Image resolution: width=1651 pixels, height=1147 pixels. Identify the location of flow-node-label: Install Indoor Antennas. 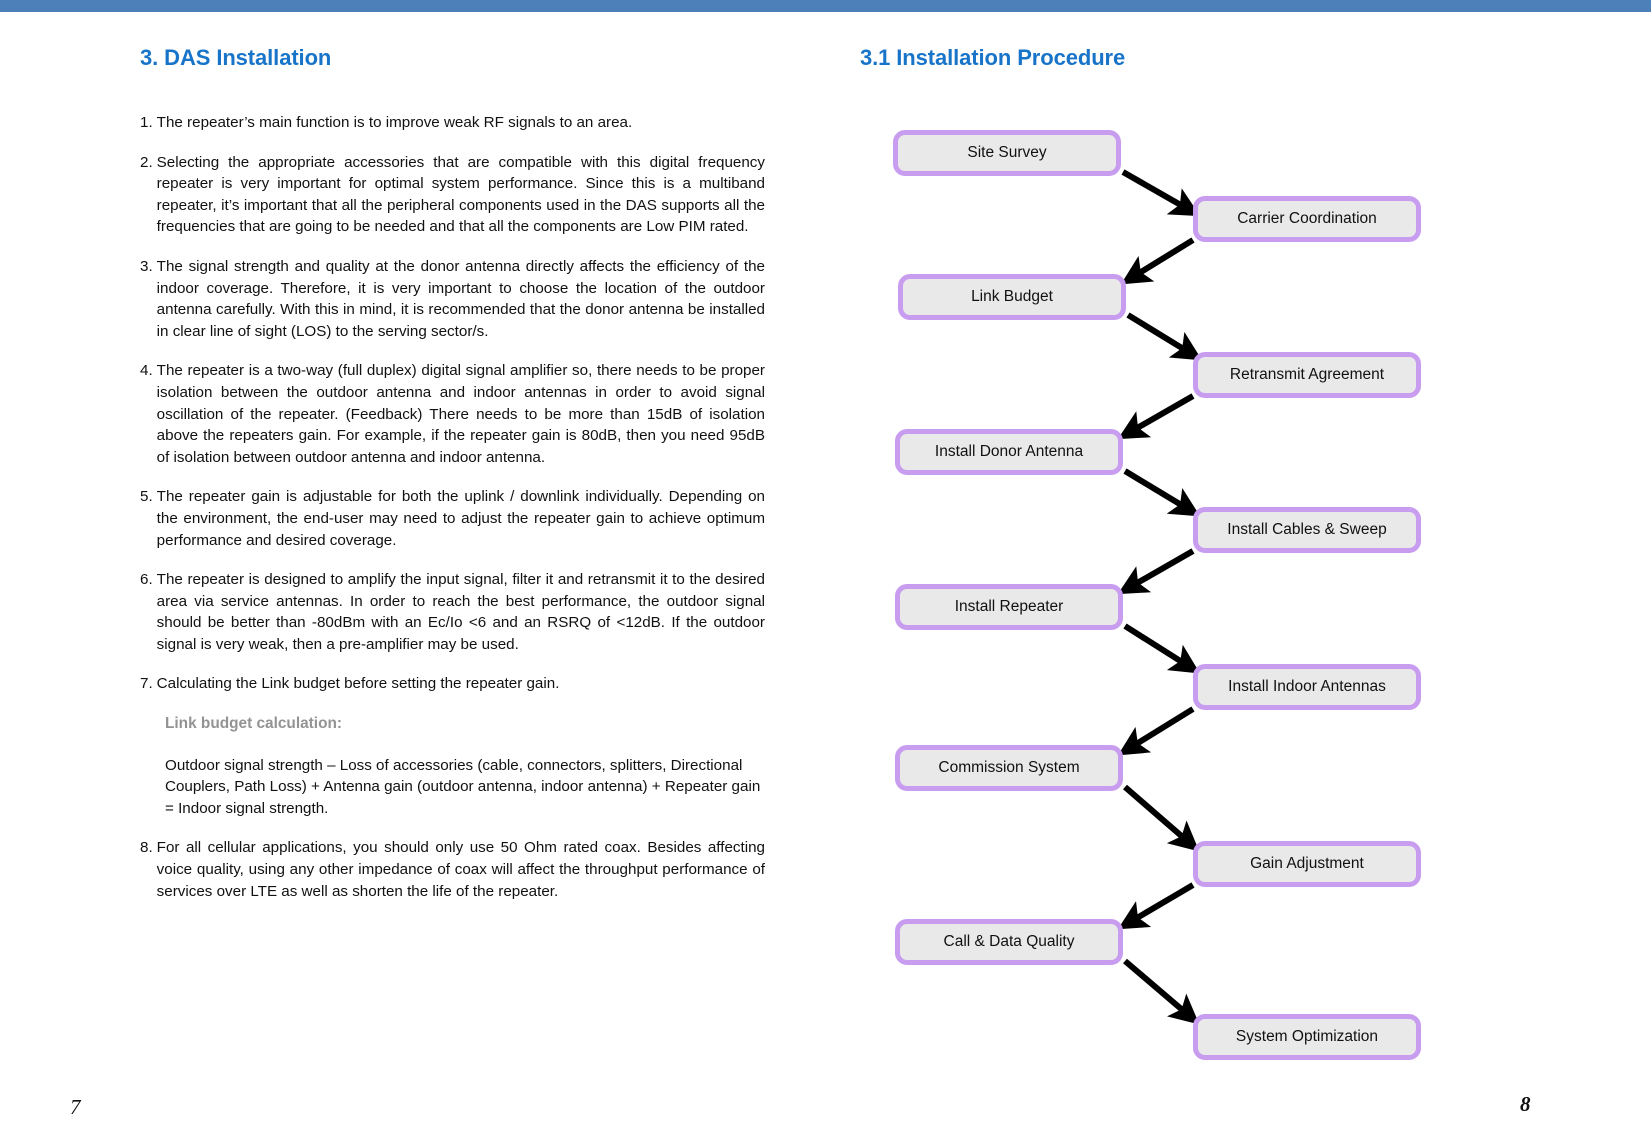
(1307, 687).